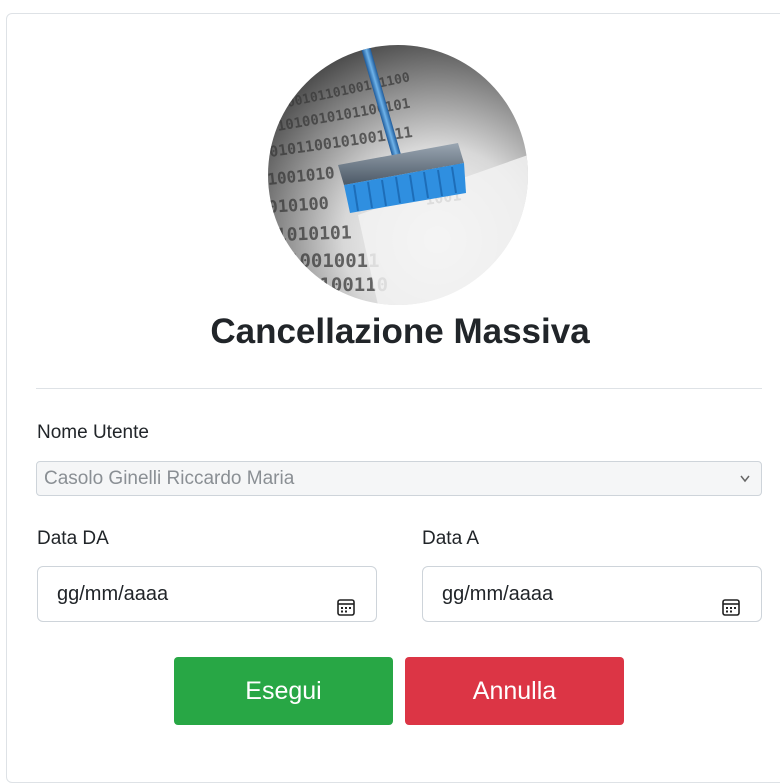 This screenshot has height=783, width=780. Describe the element at coordinates (399, 388) in the screenshot. I see `divider` at that location.